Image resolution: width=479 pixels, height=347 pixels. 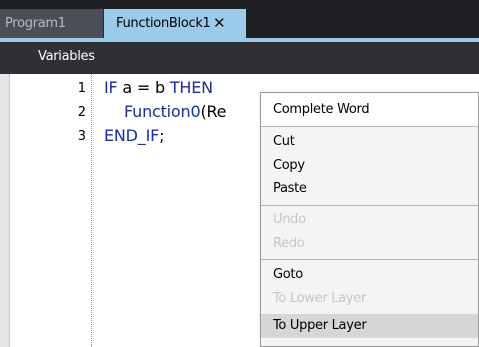 I want to click on keyword-end-if: END_IF, so click(x=132, y=135).